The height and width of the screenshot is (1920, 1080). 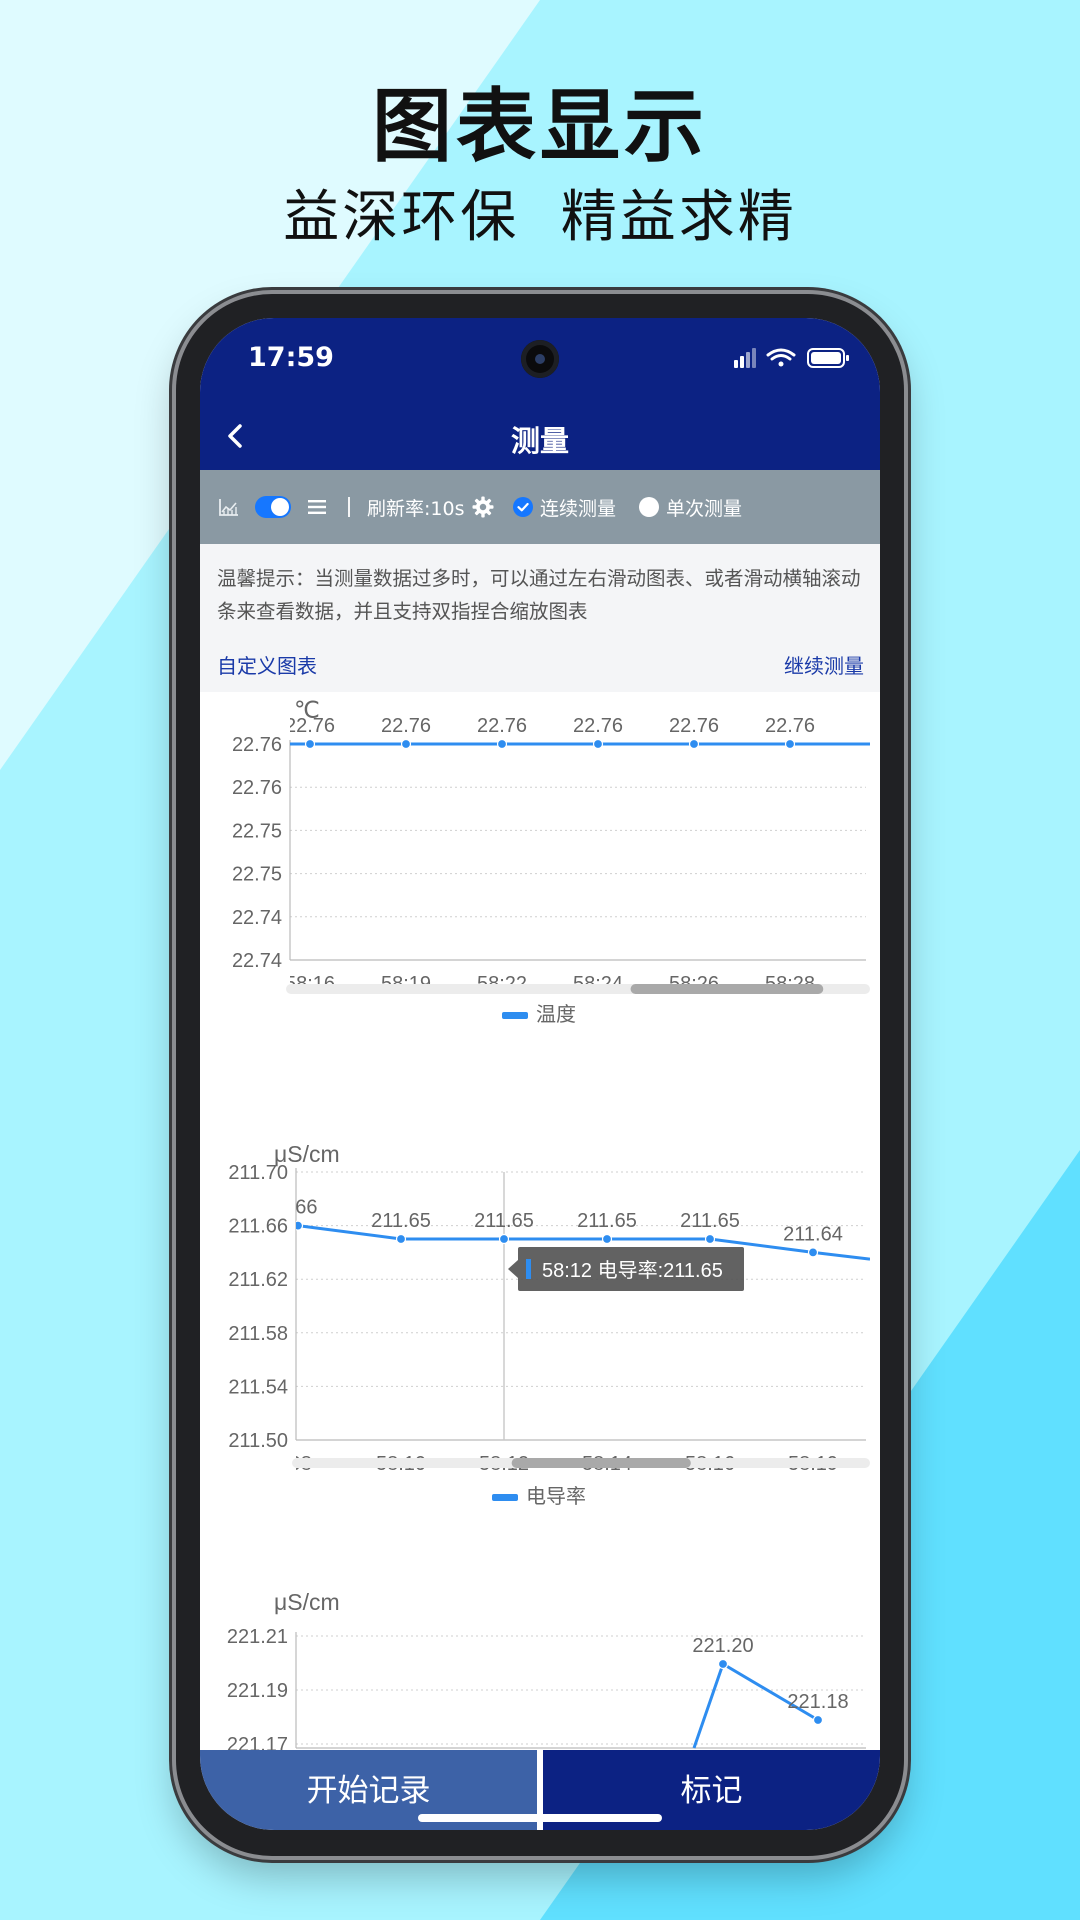 I want to click on battery-icon, so click(x=828, y=358).